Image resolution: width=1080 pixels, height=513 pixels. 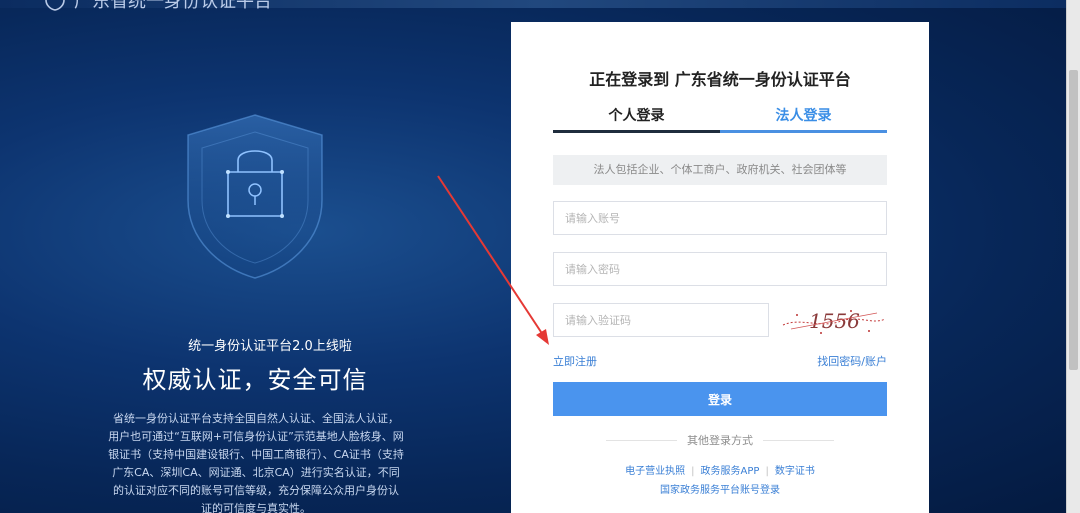 What do you see at coordinates (655, 471) in the screenshot?
I see `business-license-login-link: 电子营业执照` at bounding box center [655, 471].